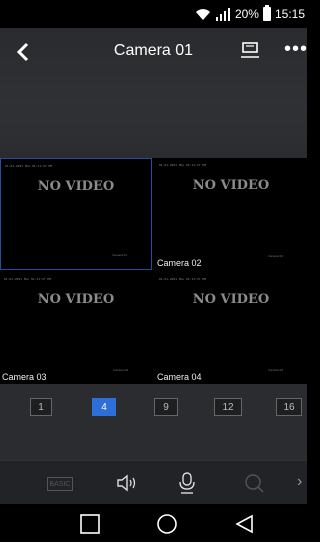  Describe the element at coordinates (245, 524) in the screenshot. I see `nav-back-icon` at that location.